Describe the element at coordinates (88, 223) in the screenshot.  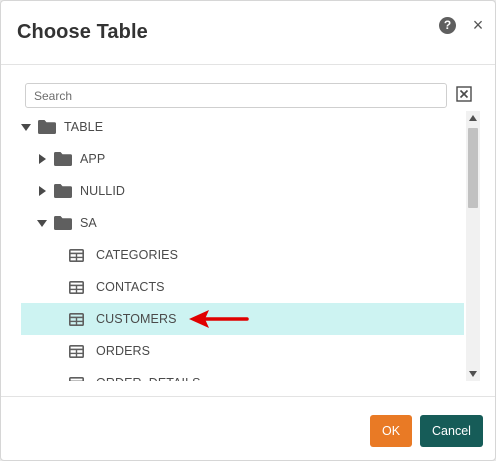
I see `tree-item-label: SA` at that location.